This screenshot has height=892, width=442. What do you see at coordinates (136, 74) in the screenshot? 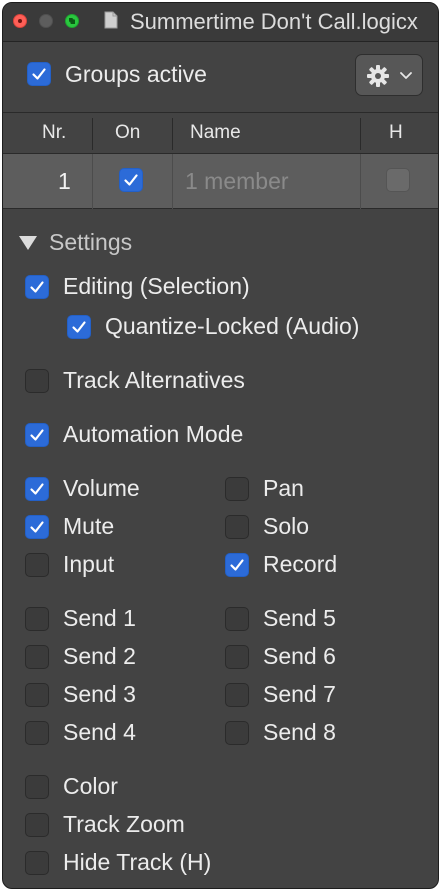
I see `groups-active-label: Groups active` at bounding box center [136, 74].